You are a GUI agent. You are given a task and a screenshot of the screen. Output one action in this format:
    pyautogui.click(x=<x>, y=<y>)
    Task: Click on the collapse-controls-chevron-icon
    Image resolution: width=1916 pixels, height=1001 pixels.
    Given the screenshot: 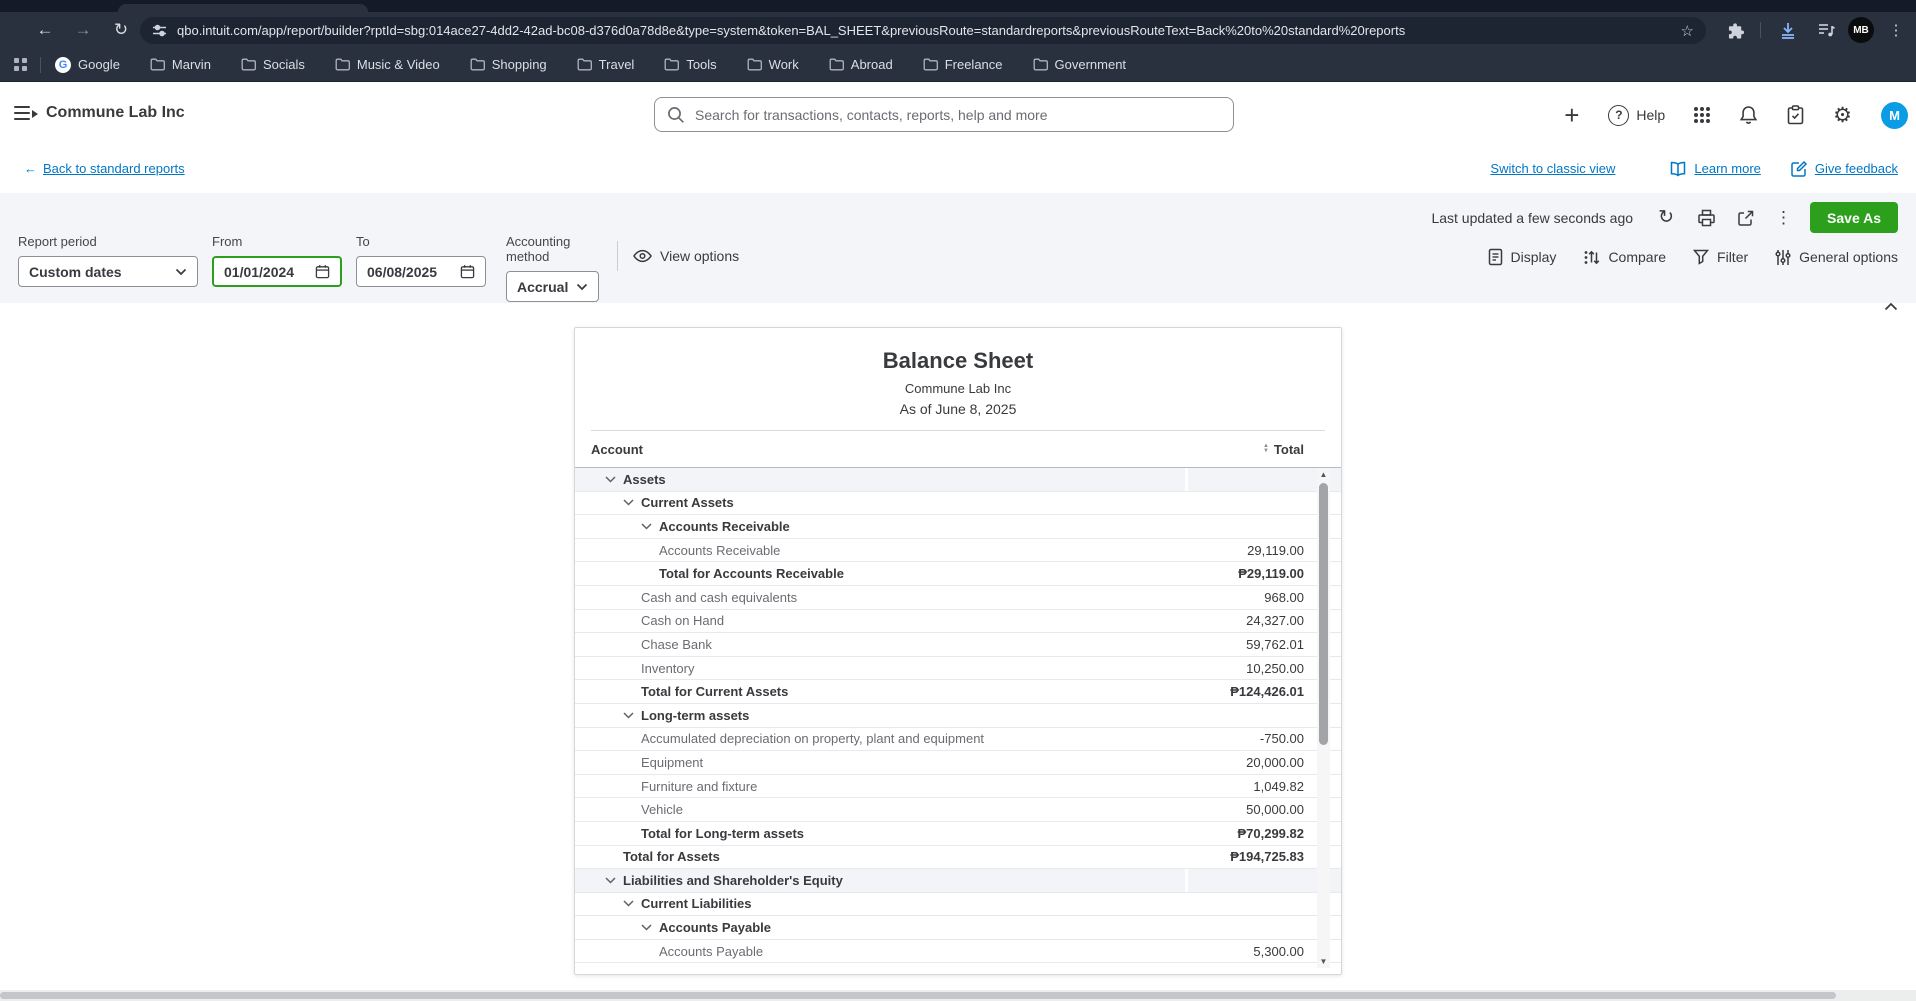 What is the action you would take?
    pyautogui.click(x=1891, y=306)
    